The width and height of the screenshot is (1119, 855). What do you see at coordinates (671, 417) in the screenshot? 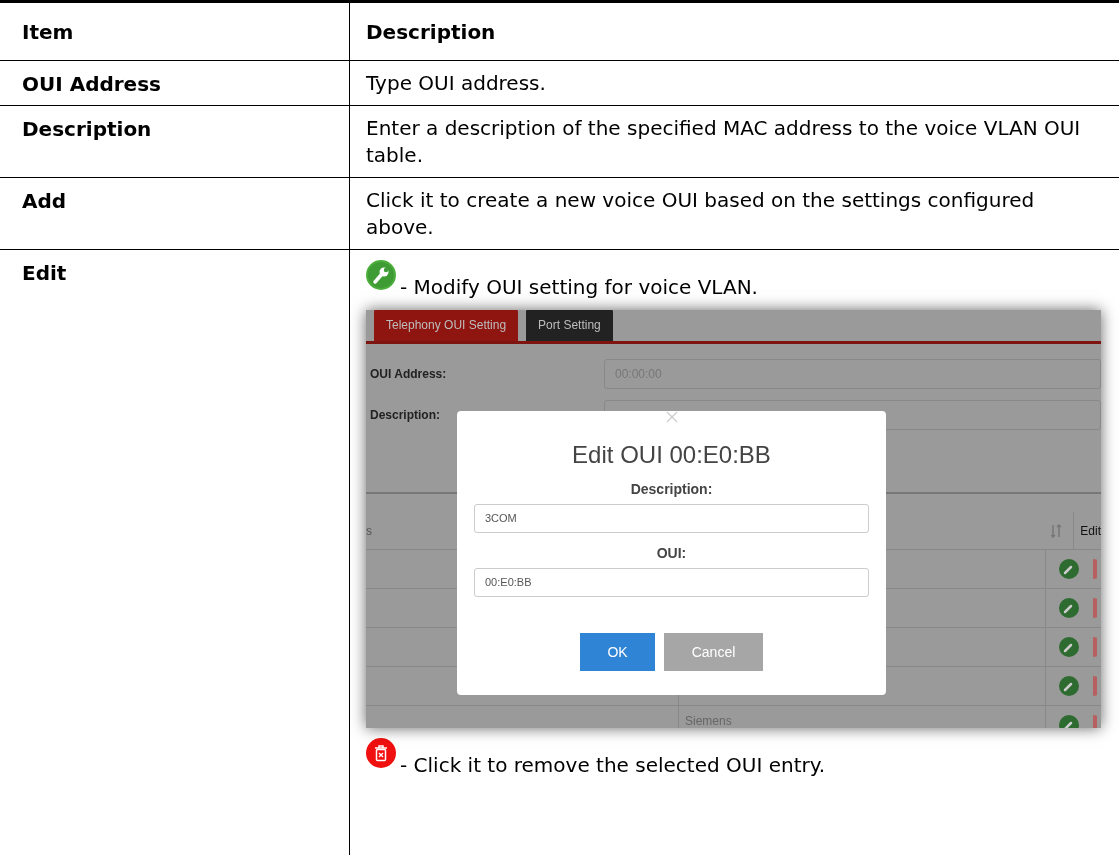
I see `close-icon` at bounding box center [671, 417].